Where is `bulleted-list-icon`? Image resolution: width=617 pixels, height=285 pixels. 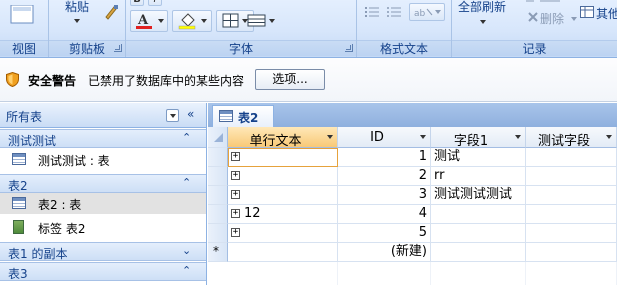
bulleted-list-icon is located at coordinates (394, 12).